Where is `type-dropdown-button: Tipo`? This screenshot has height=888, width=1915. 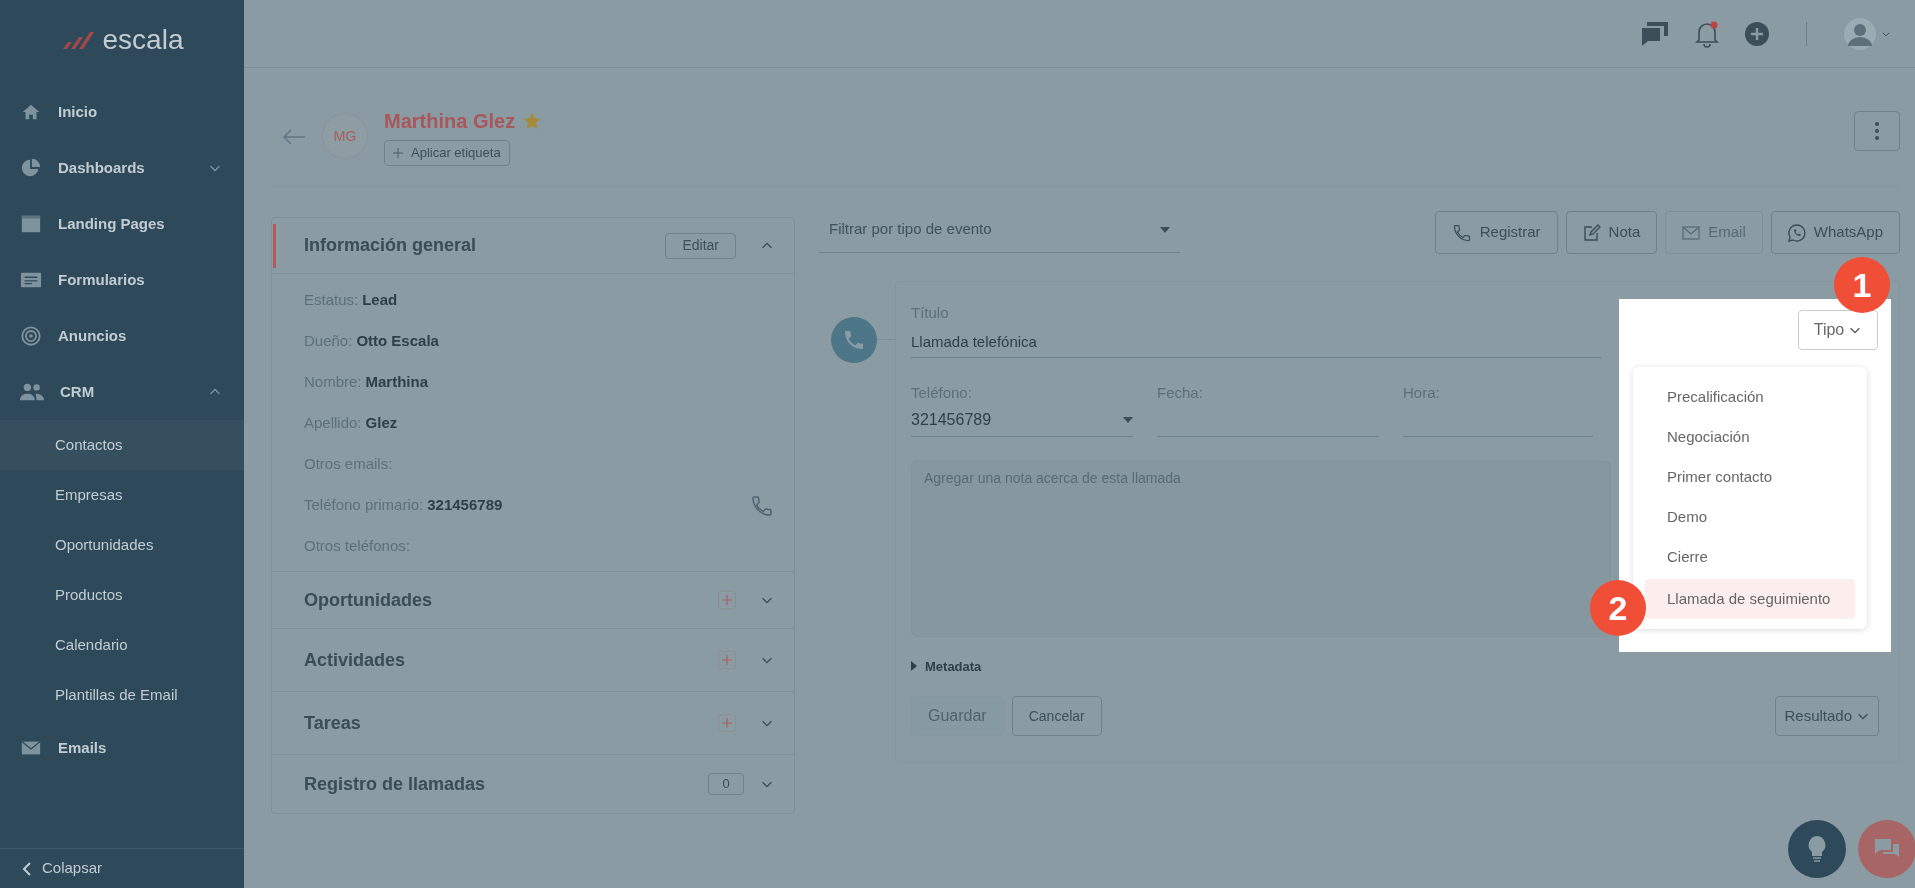
type-dropdown-button: Tipo is located at coordinates (1838, 330).